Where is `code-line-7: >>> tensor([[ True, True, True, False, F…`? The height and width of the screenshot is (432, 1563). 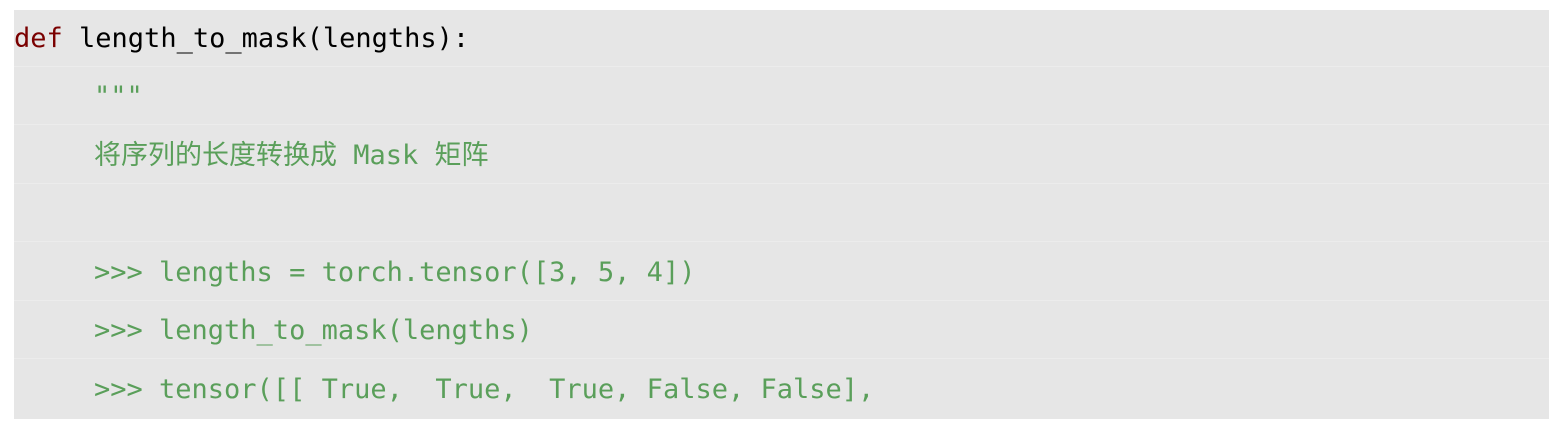
code-line-7: >>> tensor([[ True, True, True, False, F… is located at coordinates (781, 389).